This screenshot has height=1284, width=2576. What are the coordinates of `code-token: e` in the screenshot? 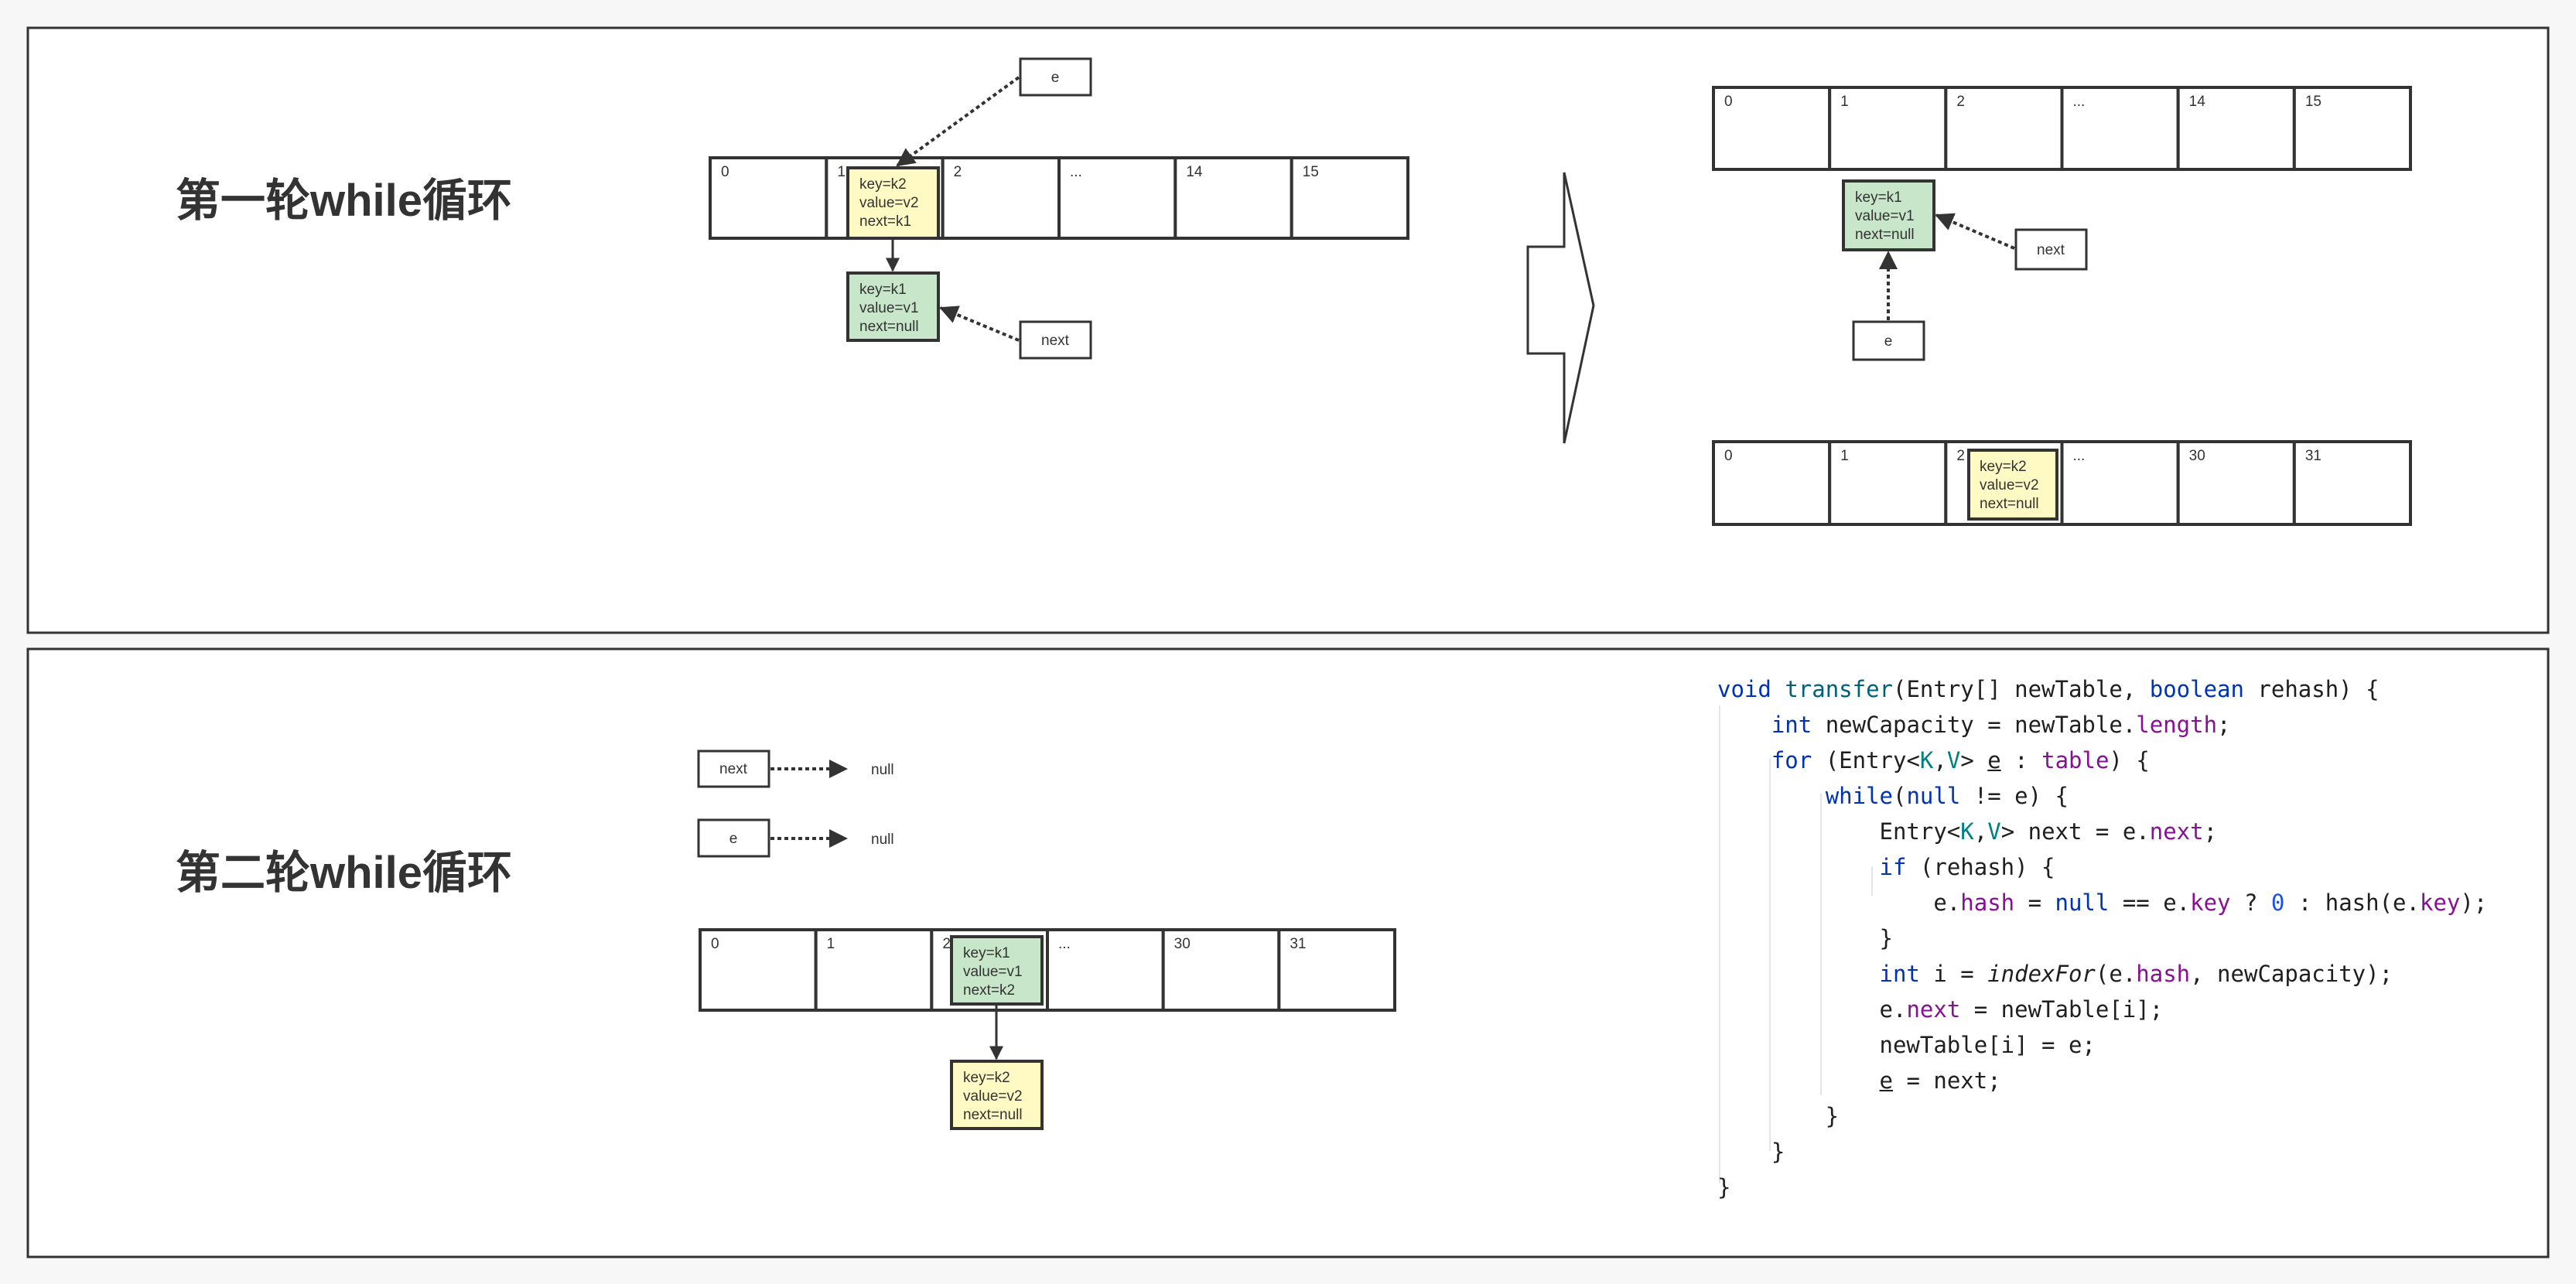 It's located at (1994, 760).